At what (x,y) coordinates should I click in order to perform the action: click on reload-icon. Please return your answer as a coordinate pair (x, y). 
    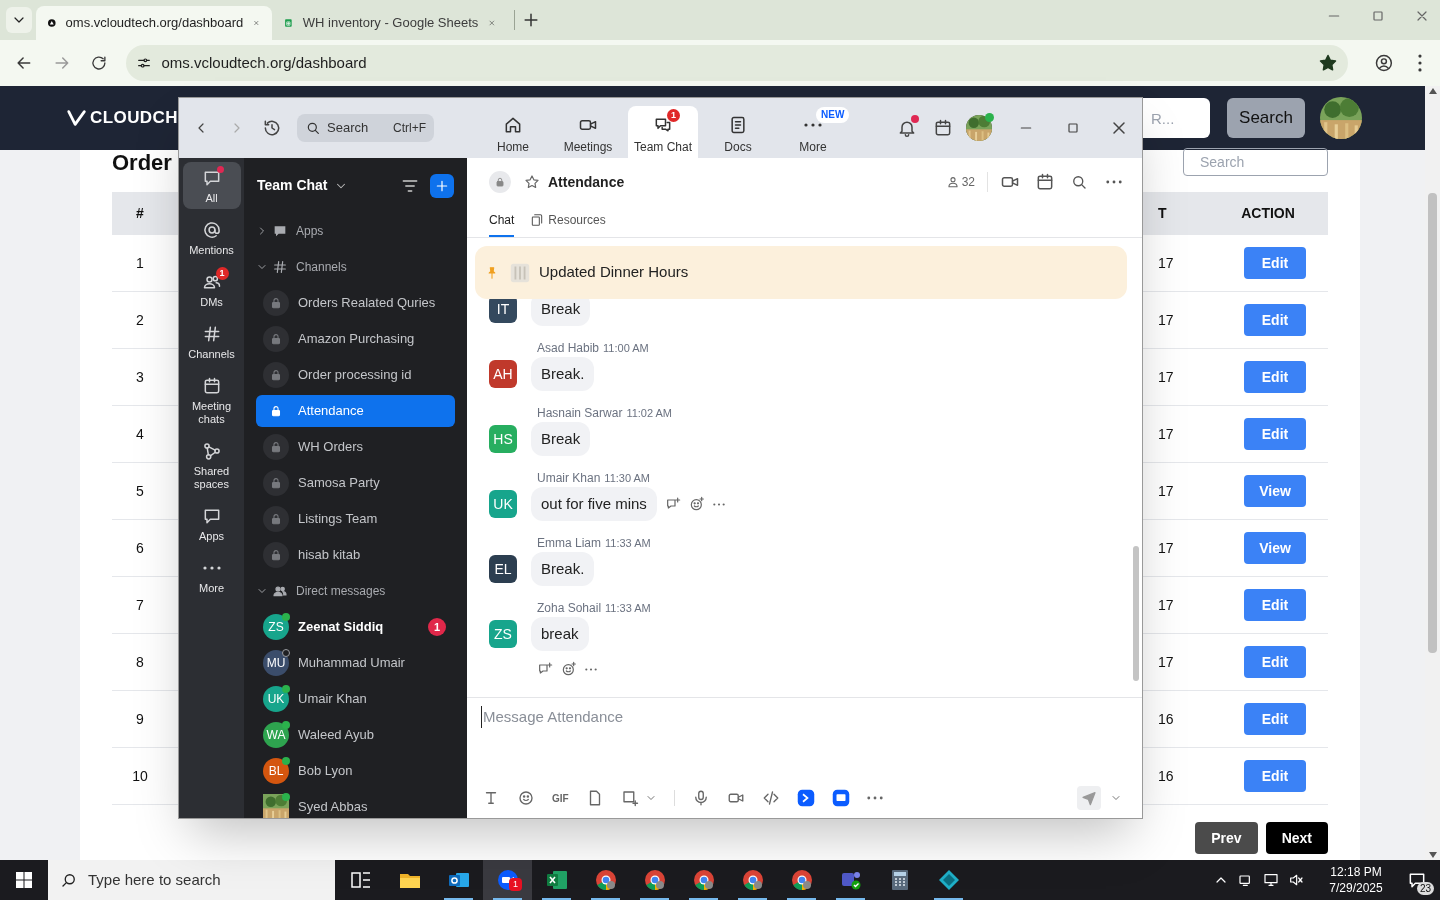
    Looking at the image, I should click on (98, 63).